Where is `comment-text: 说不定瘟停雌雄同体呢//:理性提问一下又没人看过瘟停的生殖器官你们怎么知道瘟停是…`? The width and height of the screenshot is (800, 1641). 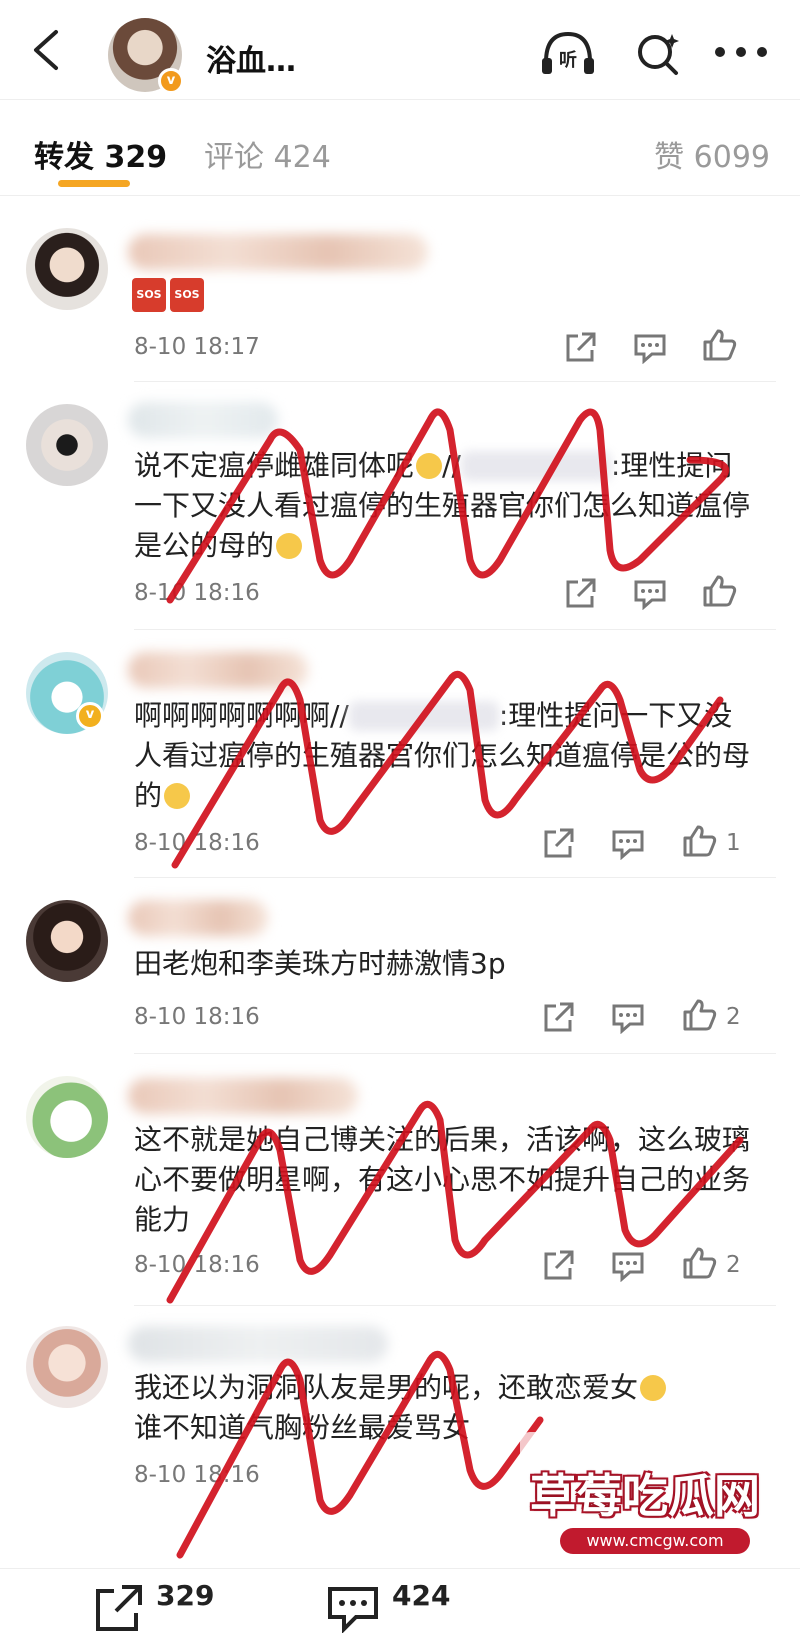 comment-text: 说不定瘟停雌雄同体呢//:理性提问一下又没人看过瘟停的生殖器官你们怎么知道瘟停是… is located at coordinates (442, 505).